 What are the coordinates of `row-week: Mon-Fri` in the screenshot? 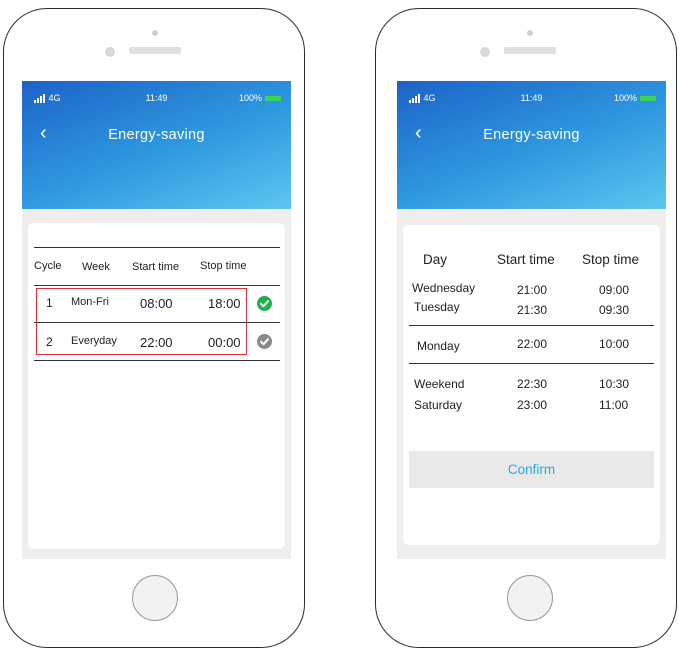 It's located at (90, 302).